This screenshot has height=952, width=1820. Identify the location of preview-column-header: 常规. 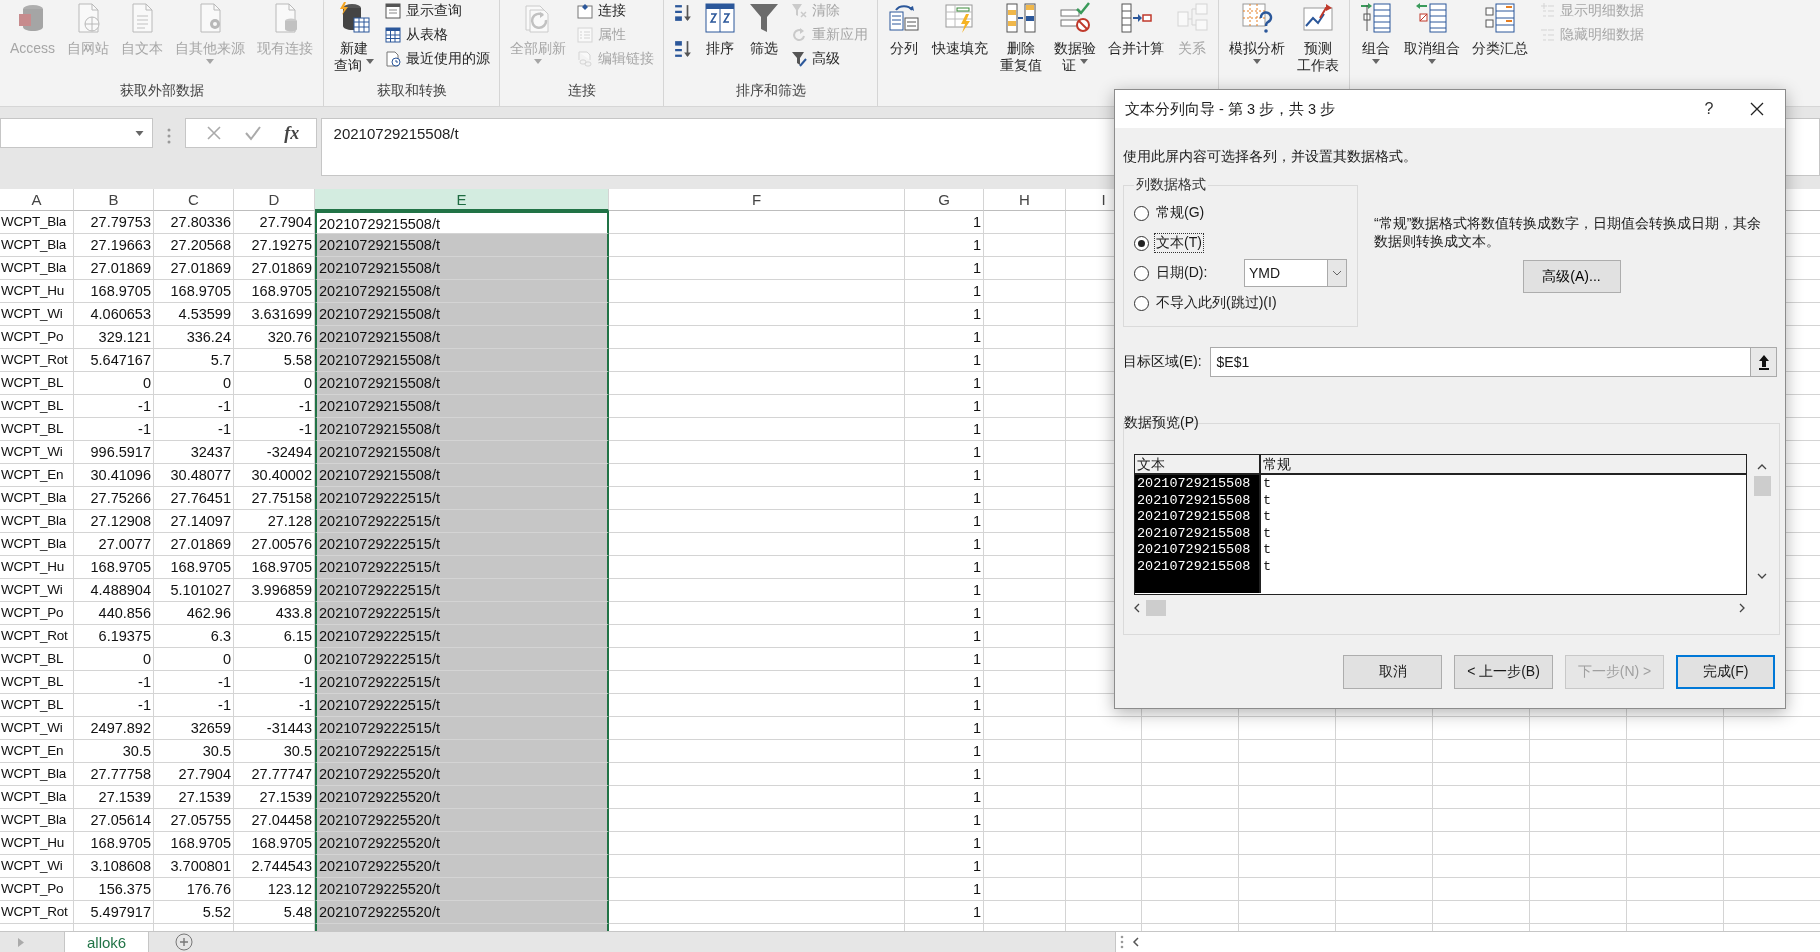
(1503, 464).